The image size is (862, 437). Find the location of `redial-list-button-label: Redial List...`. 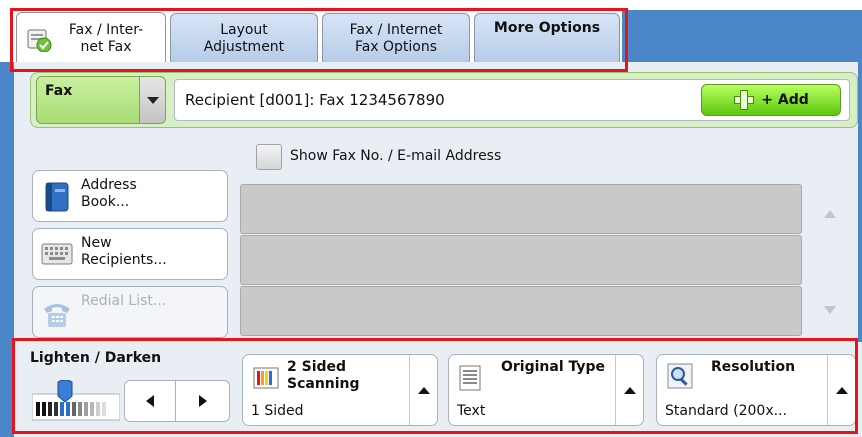

redial-list-button-label: Redial List... is located at coordinates (124, 301).